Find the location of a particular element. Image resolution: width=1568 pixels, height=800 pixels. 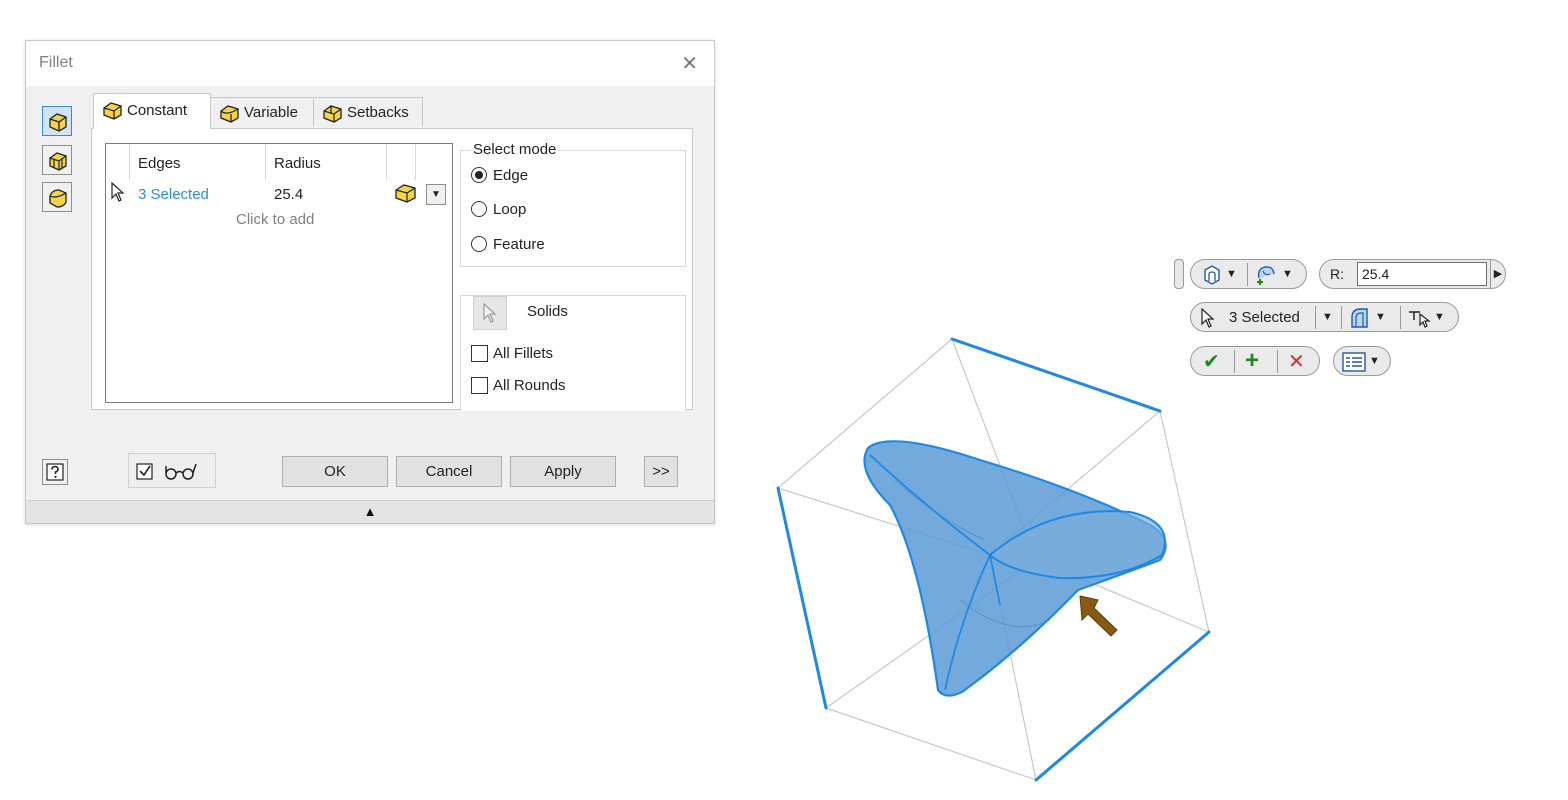

radio-label: Edge is located at coordinates (511, 175).